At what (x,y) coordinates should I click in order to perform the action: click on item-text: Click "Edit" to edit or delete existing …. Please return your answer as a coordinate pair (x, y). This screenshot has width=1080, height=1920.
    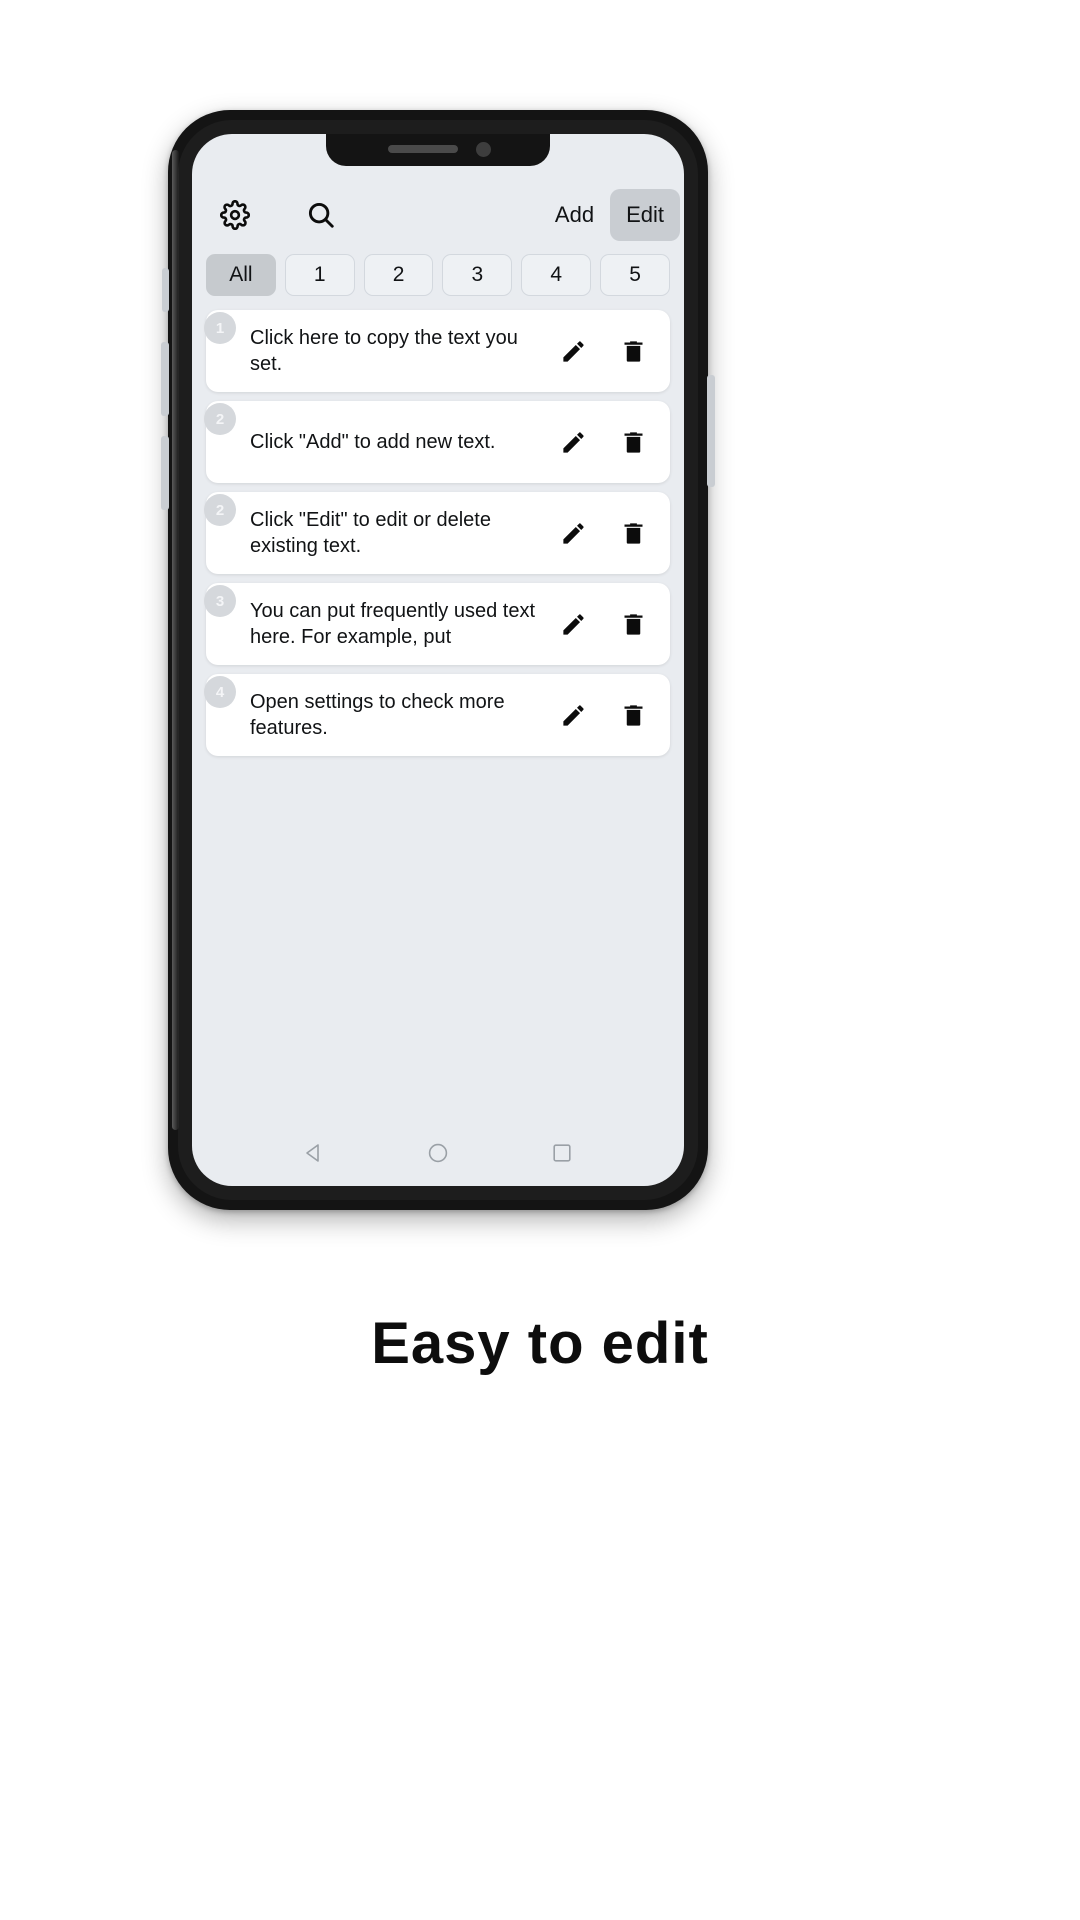
    Looking at the image, I should click on (370, 532).